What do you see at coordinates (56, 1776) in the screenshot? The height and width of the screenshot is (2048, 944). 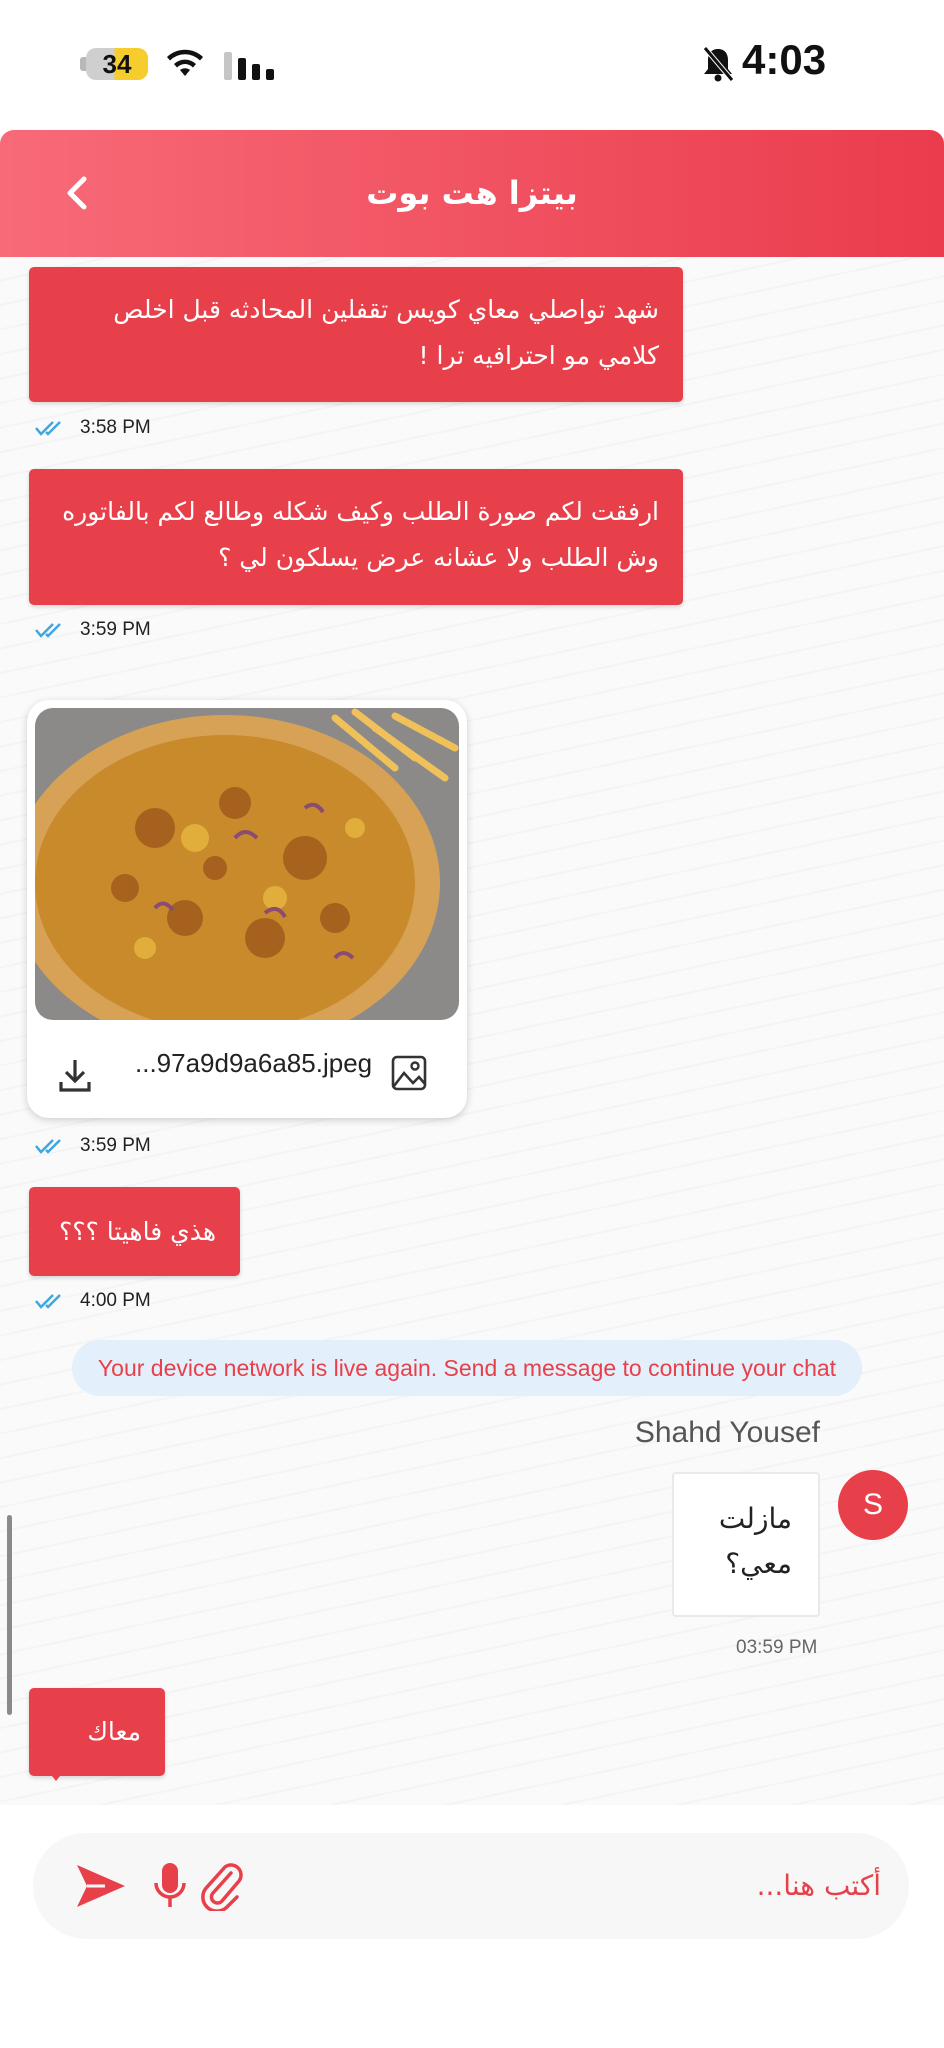 I see `bubble-tail` at bounding box center [56, 1776].